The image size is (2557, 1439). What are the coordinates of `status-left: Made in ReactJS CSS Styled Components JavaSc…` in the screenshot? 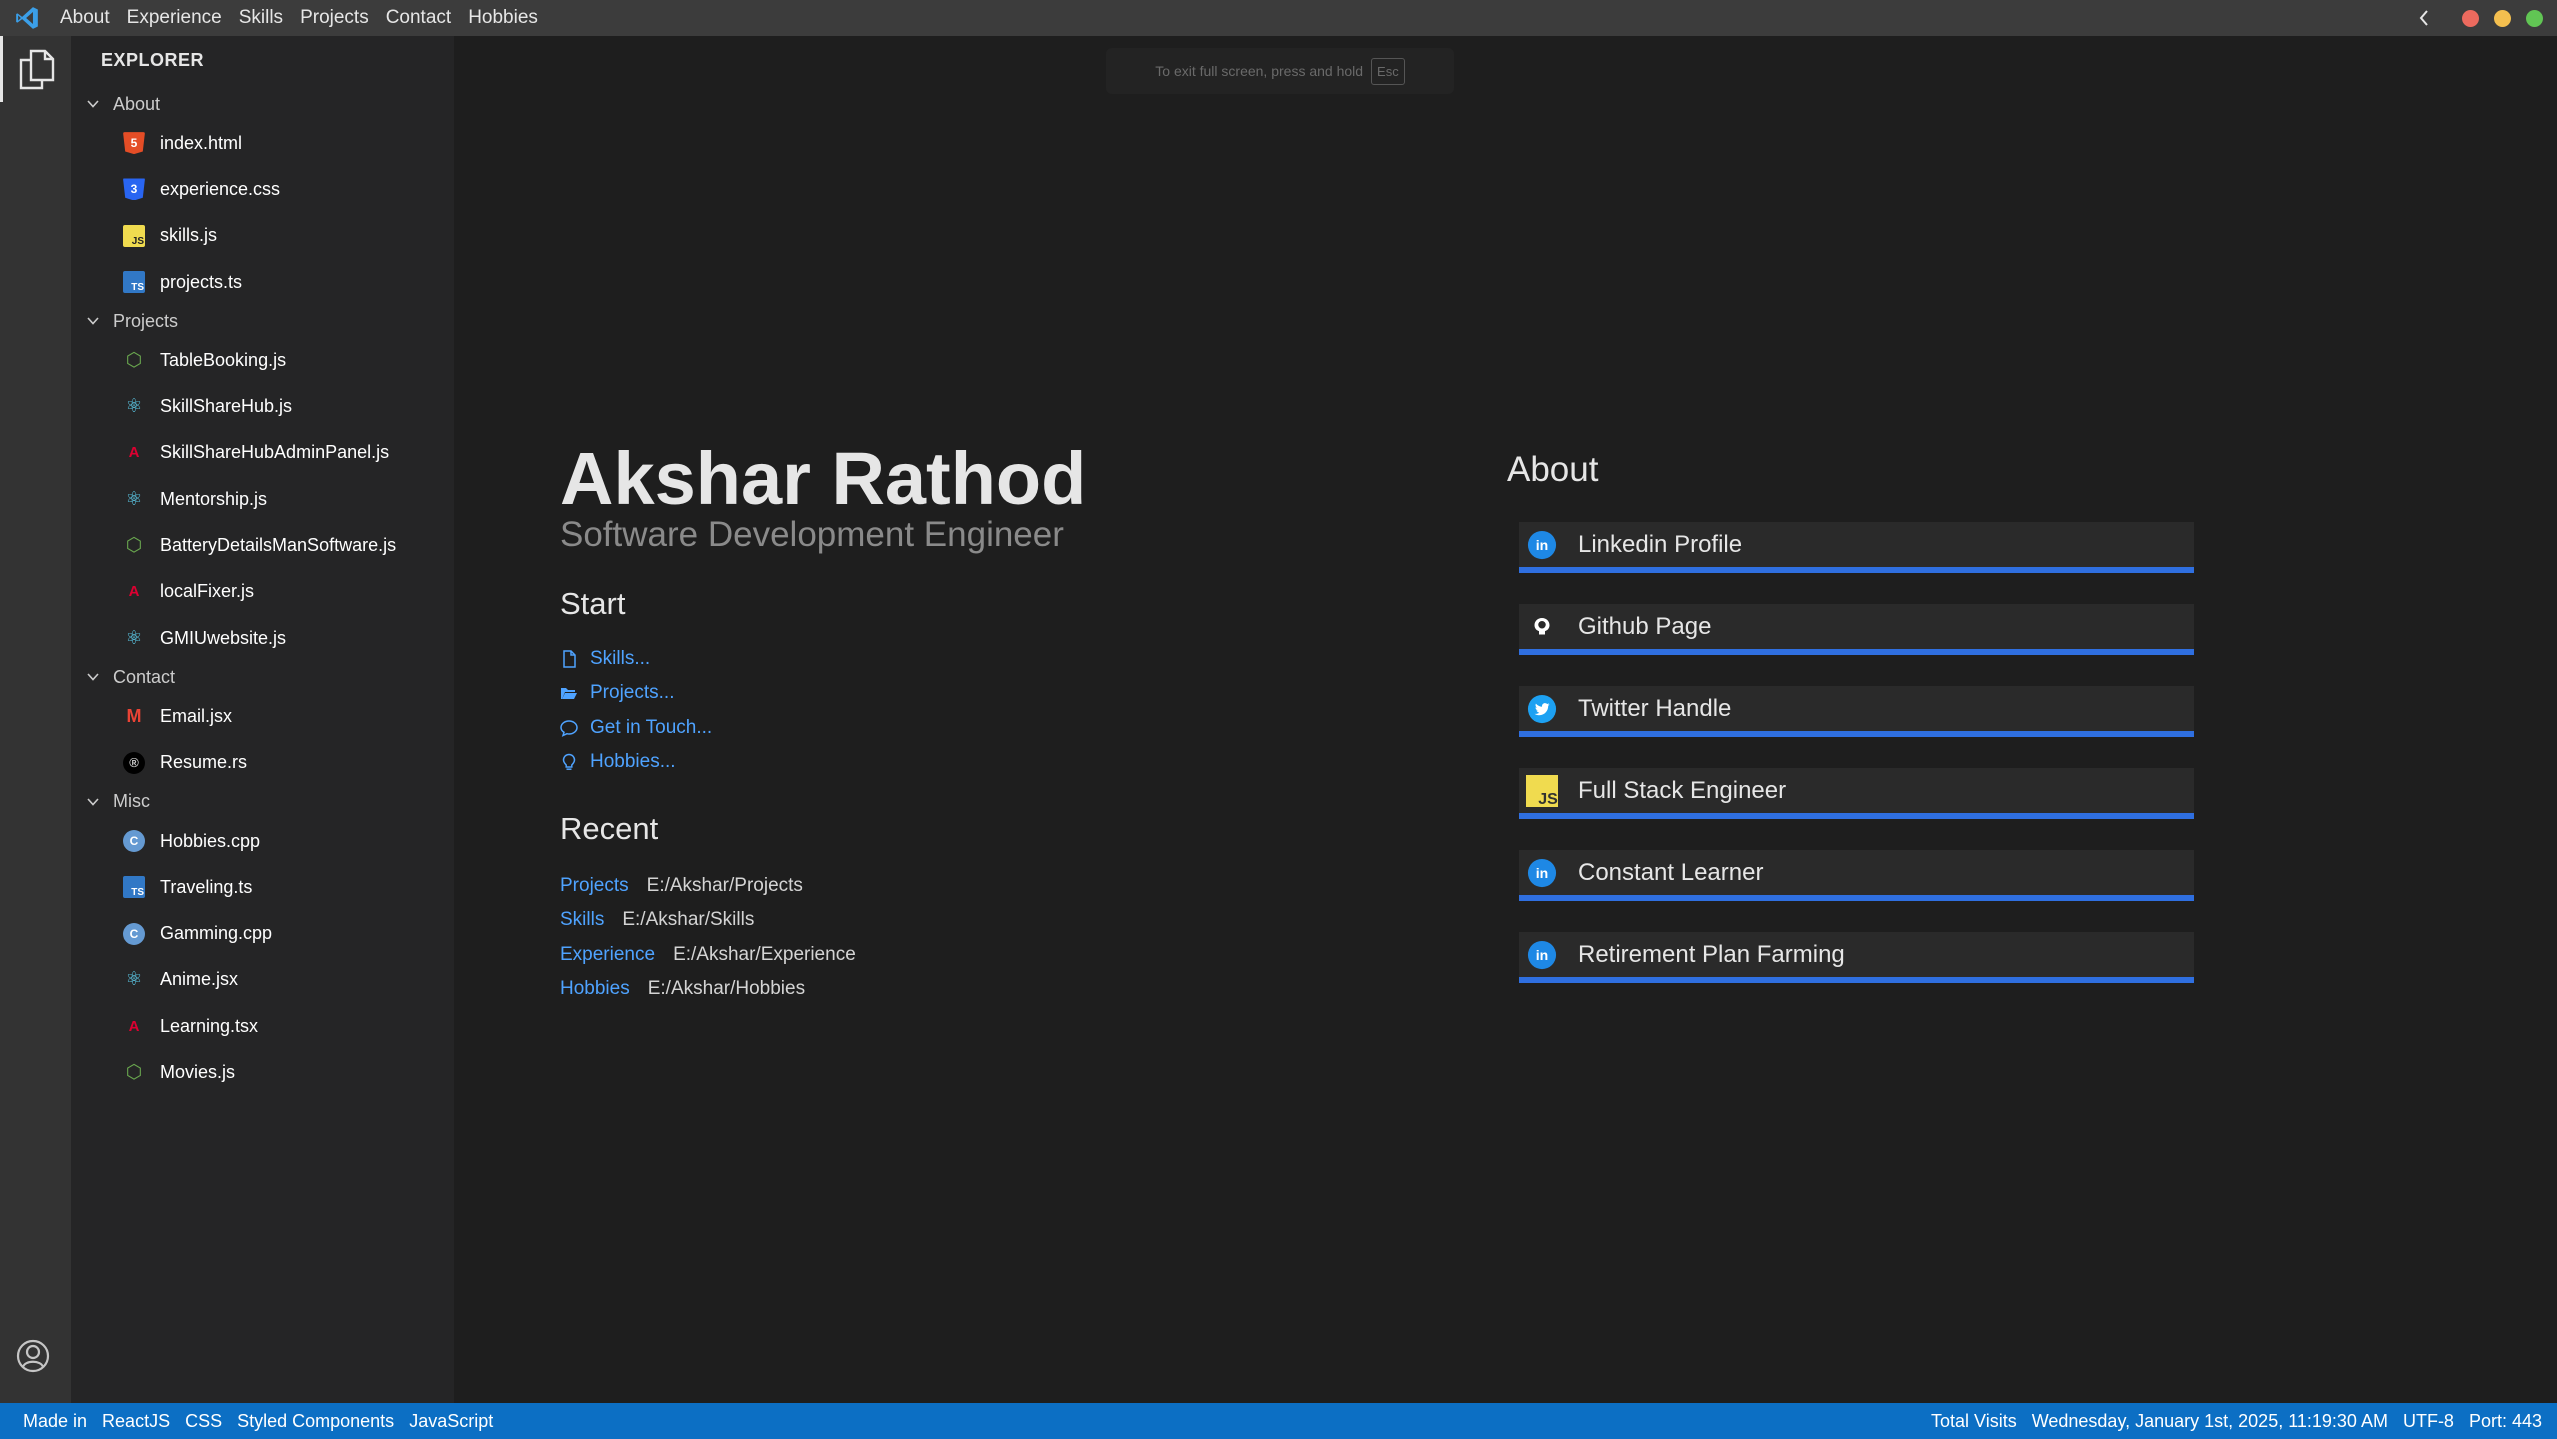 It's located at (265, 1421).